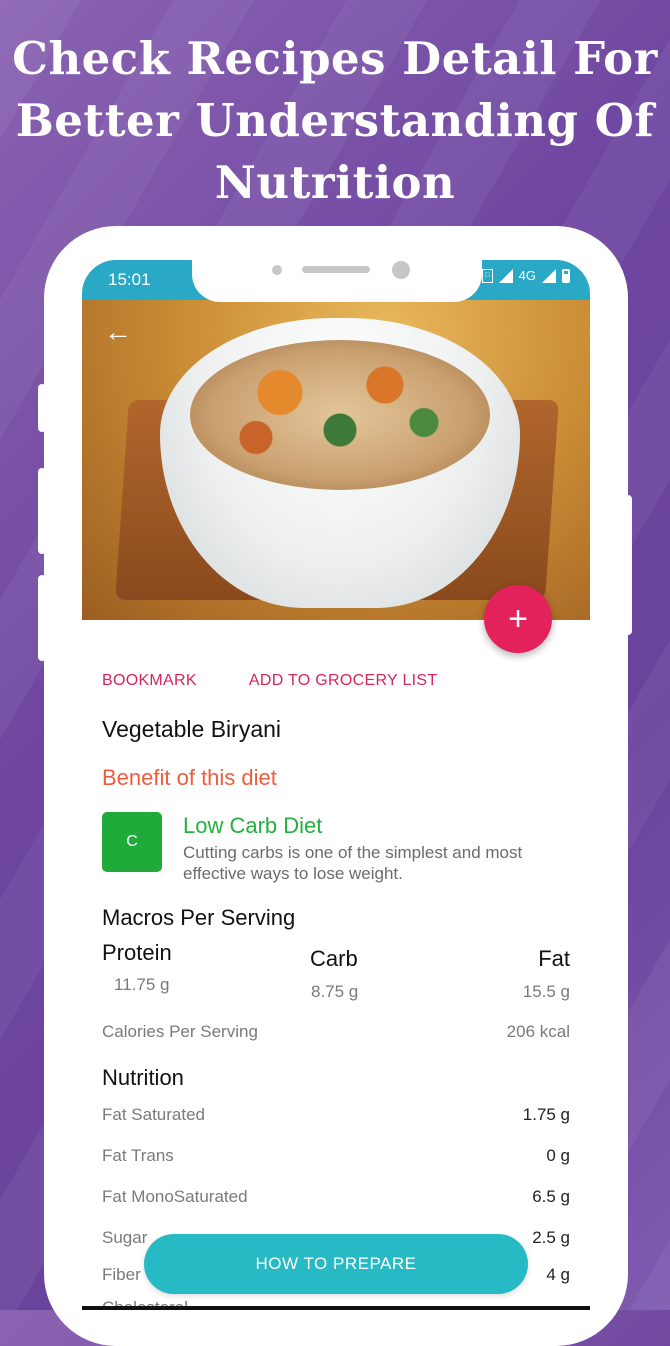 The width and height of the screenshot is (670, 1346). What do you see at coordinates (335, 991) in the screenshot?
I see `carb-value: 8.75 g` at bounding box center [335, 991].